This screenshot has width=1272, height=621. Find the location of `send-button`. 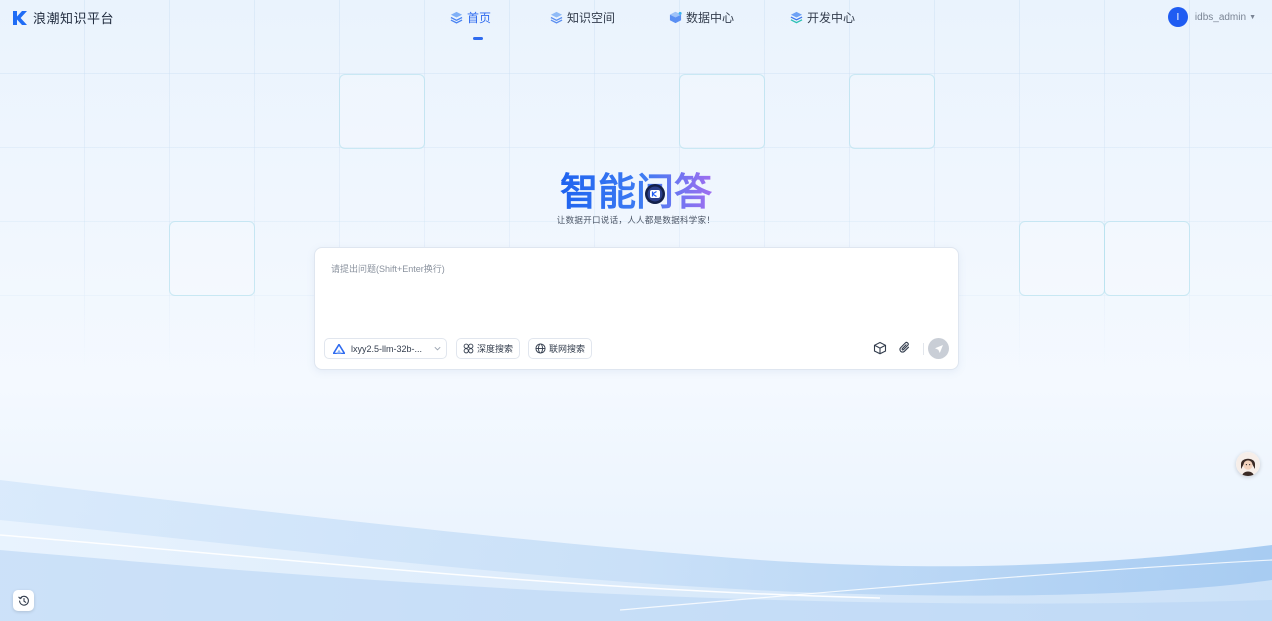

send-button is located at coordinates (938, 348).